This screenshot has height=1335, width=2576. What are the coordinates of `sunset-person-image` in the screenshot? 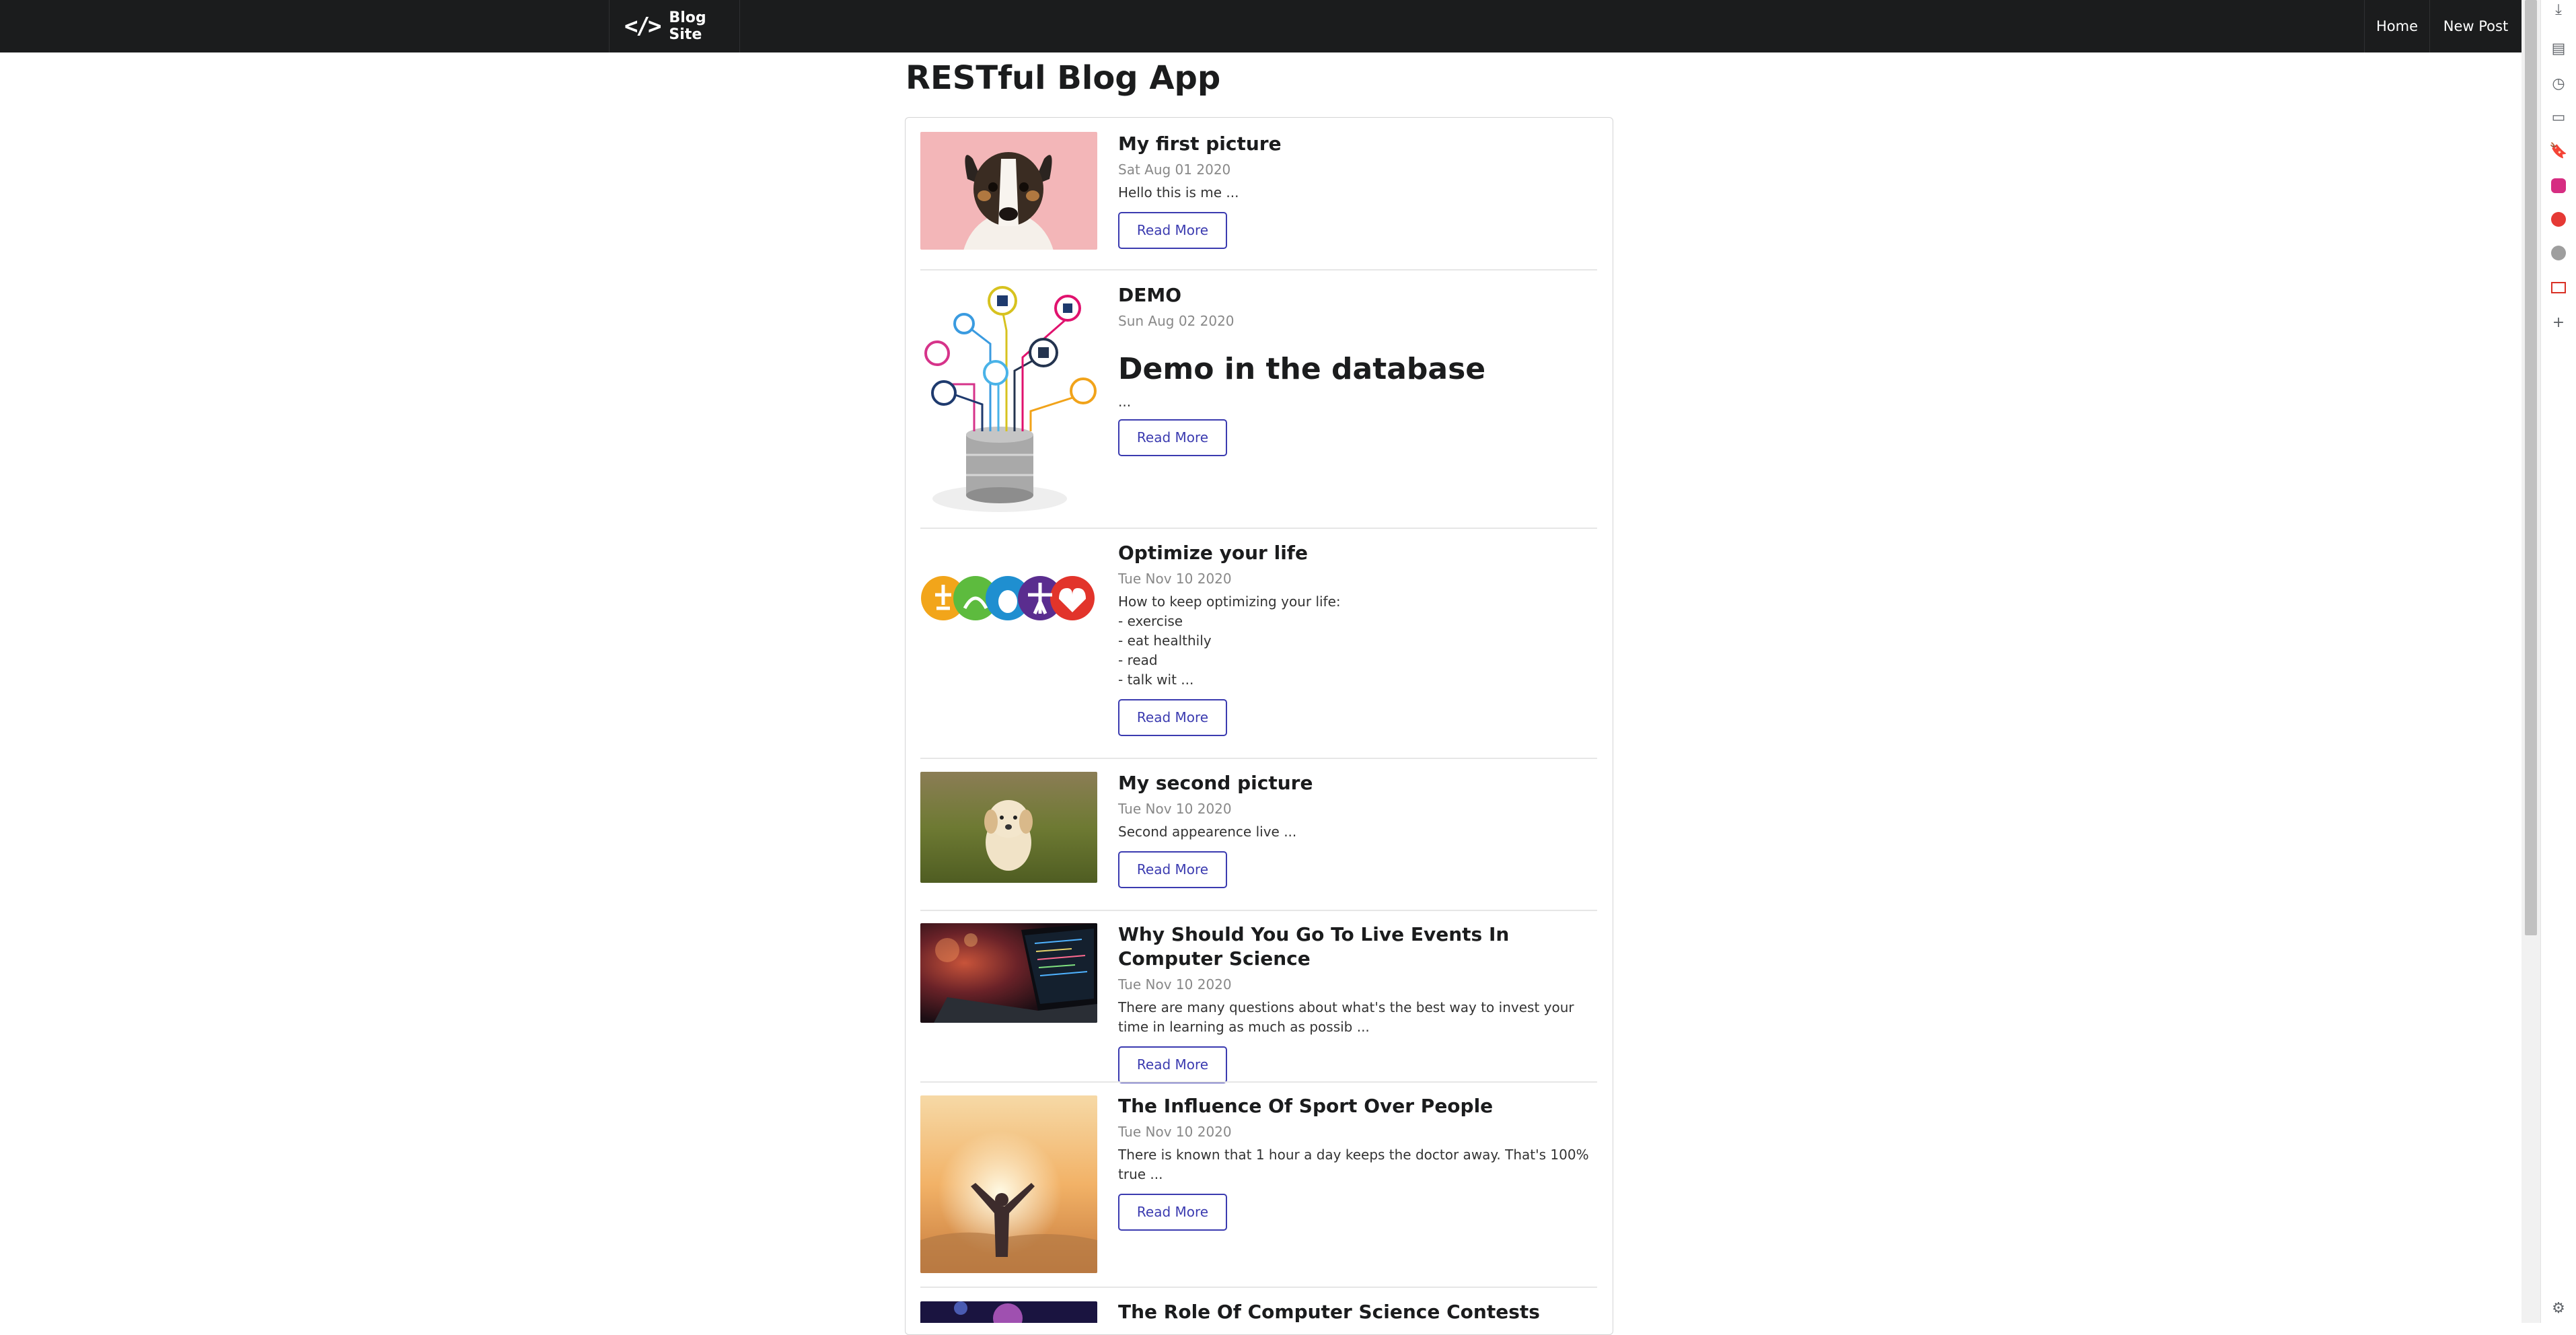 It's located at (1008, 1184).